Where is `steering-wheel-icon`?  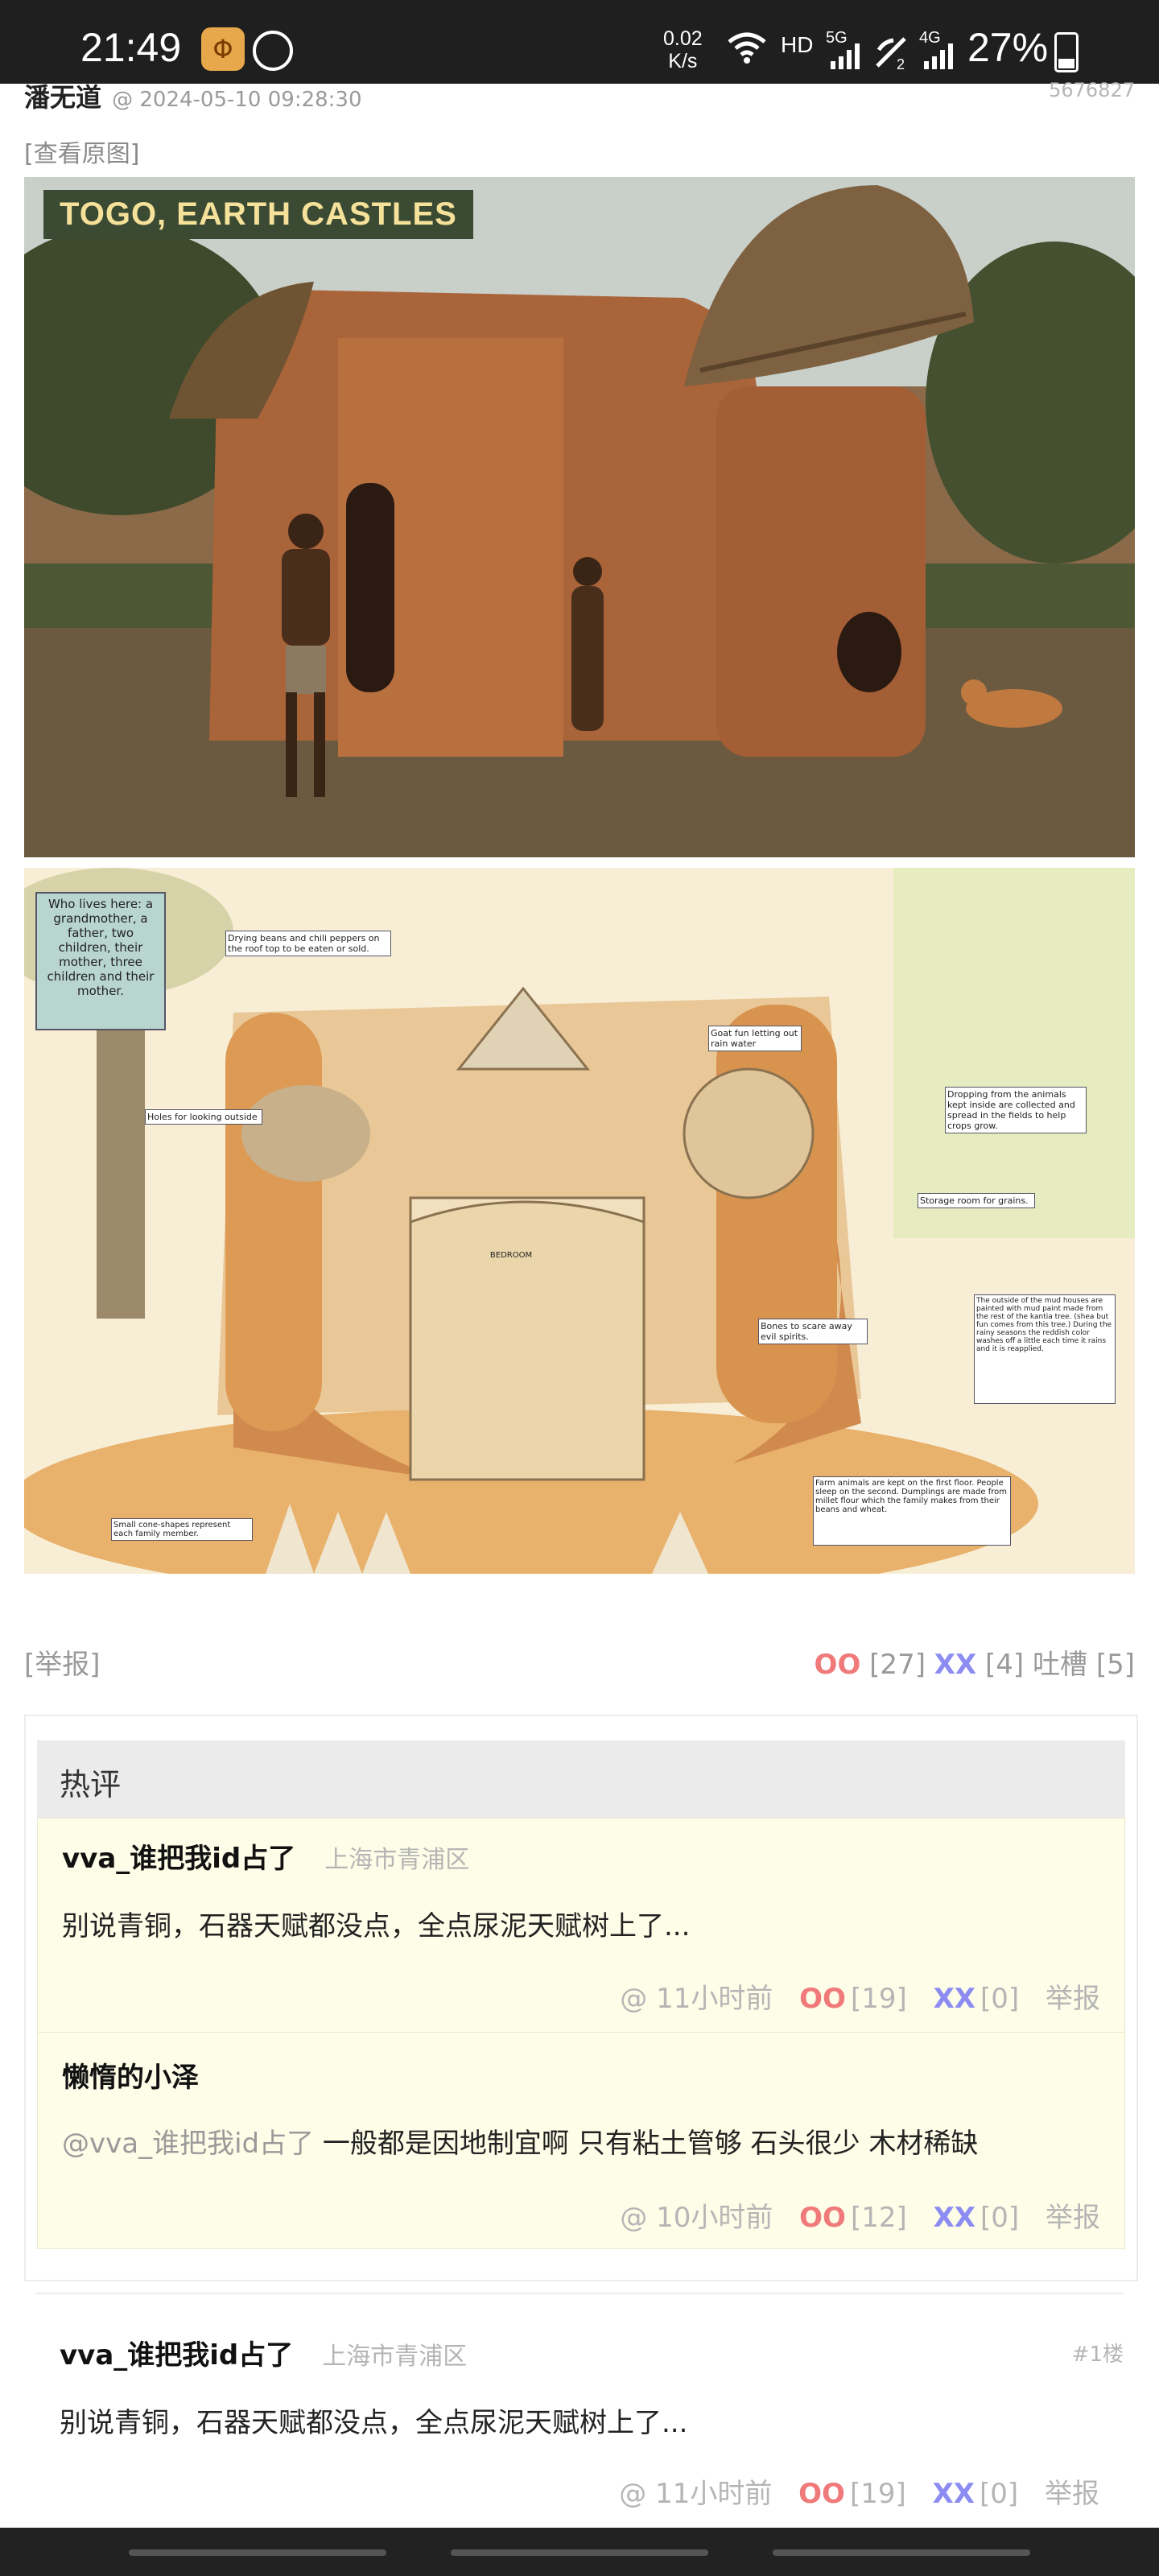 steering-wheel-icon is located at coordinates (273, 51).